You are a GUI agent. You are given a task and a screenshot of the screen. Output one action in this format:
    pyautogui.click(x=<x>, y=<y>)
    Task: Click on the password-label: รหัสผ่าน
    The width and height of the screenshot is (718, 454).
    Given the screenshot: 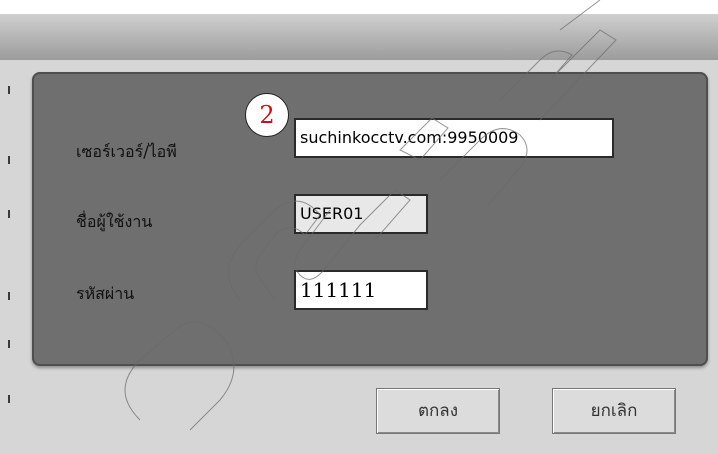 What is the action you would take?
    pyautogui.click(x=105, y=293)
    